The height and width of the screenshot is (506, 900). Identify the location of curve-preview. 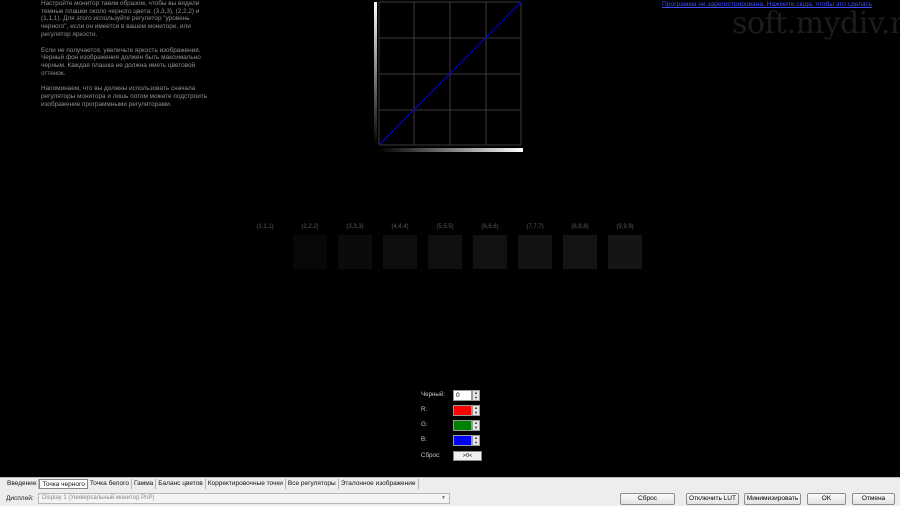
(448, 77).